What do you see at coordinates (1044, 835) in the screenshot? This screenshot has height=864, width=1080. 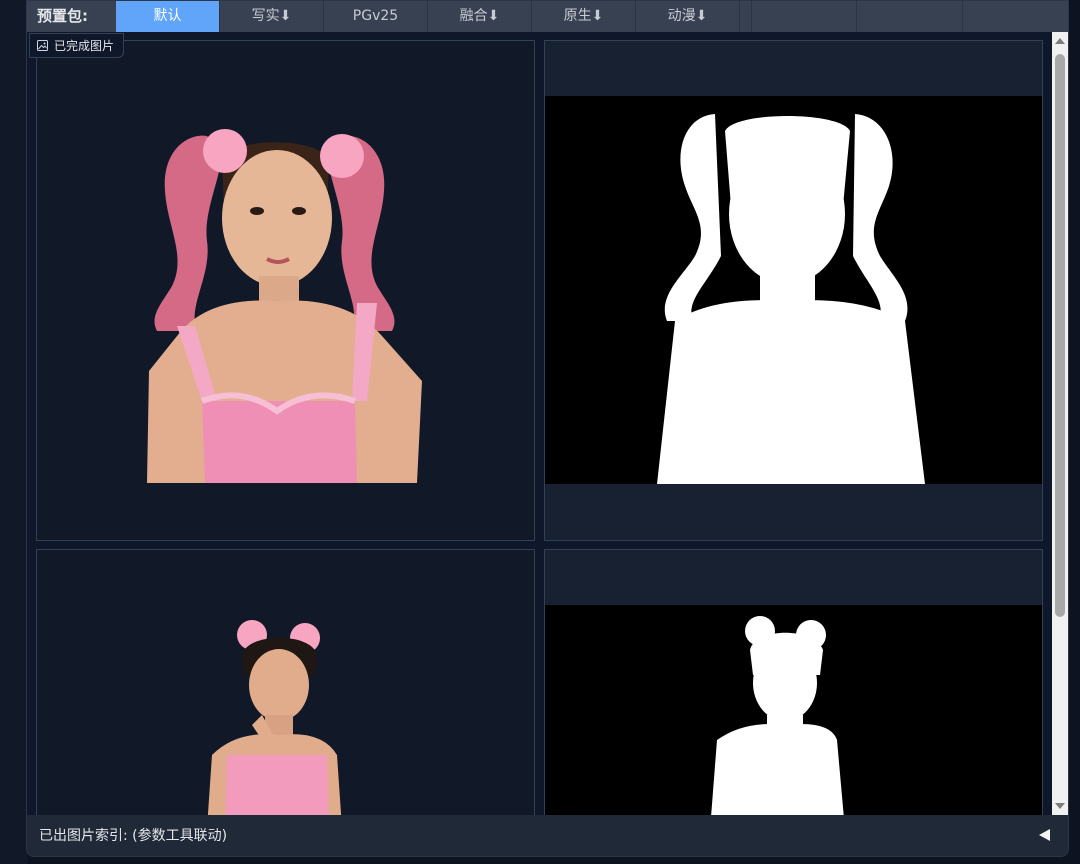 I see `collapse-left-icon` at bounding box center [1044, 835].